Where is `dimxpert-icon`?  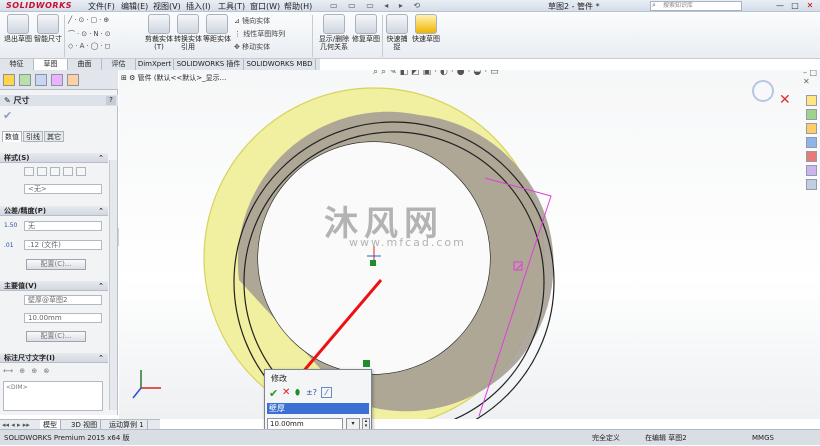 dimxpert-icon is located at coordinates (57, 80).